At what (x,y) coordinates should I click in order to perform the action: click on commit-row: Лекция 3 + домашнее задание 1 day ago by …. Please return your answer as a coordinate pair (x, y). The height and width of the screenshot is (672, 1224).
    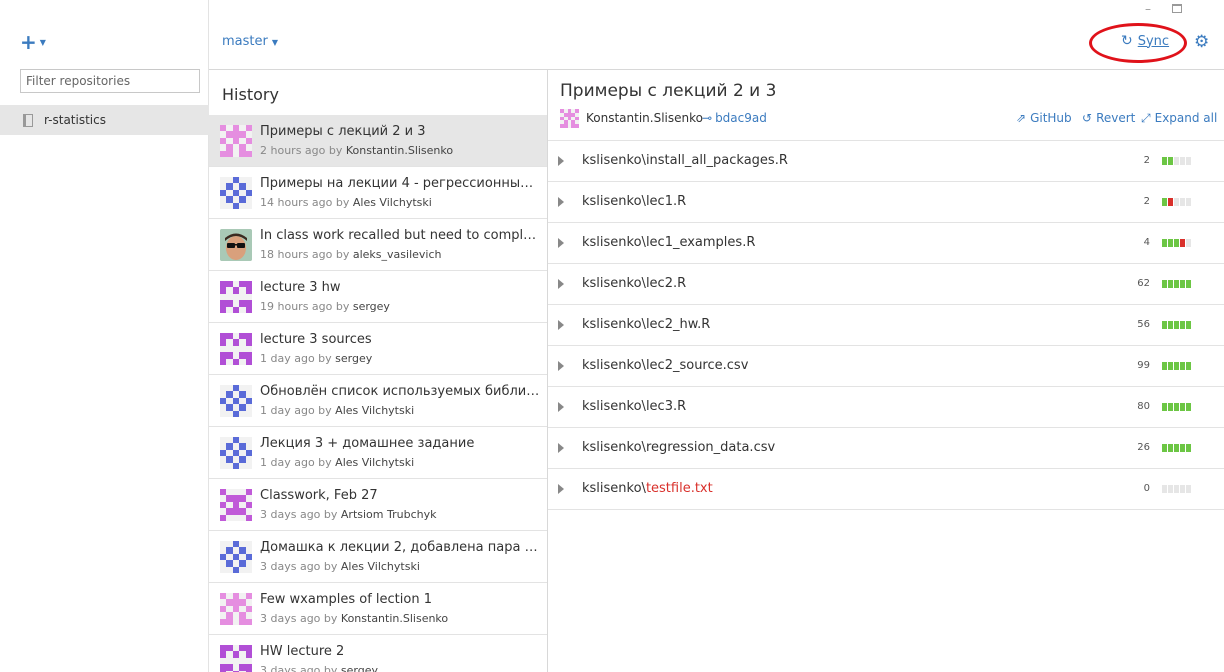
    Looking at the image, I should click on (378, 453).